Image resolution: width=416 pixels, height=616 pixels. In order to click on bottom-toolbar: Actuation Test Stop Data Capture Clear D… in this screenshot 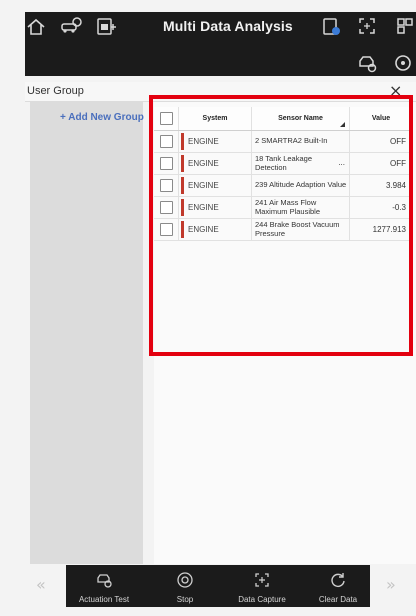, I will do `click(218, 586)`.